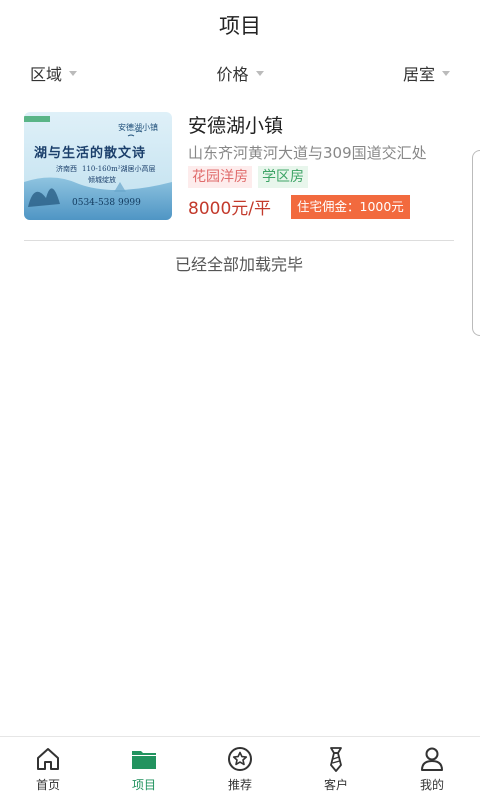 This screenshot has height=800, width=480. I want to click on poster-phone: 0534-538 9999, so click(106, 203).